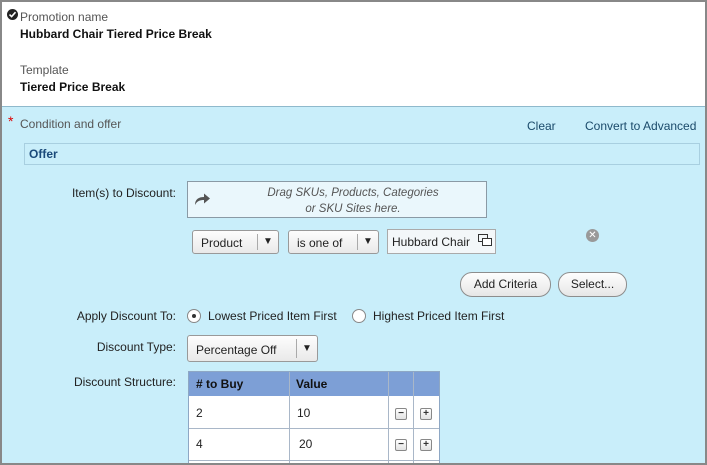 The image size is (707, 465). Describe the element at coordinates (124, 382) in the screenshot. I see `discount-structure-label: Discount Structure:` at that location.